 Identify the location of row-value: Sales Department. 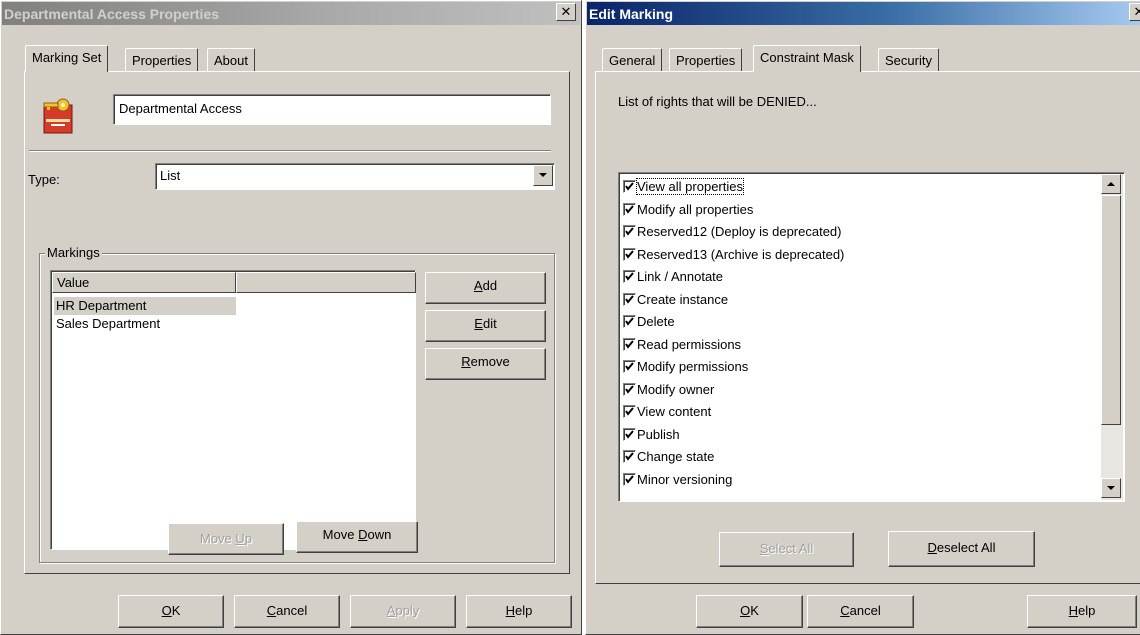
(108, 323).